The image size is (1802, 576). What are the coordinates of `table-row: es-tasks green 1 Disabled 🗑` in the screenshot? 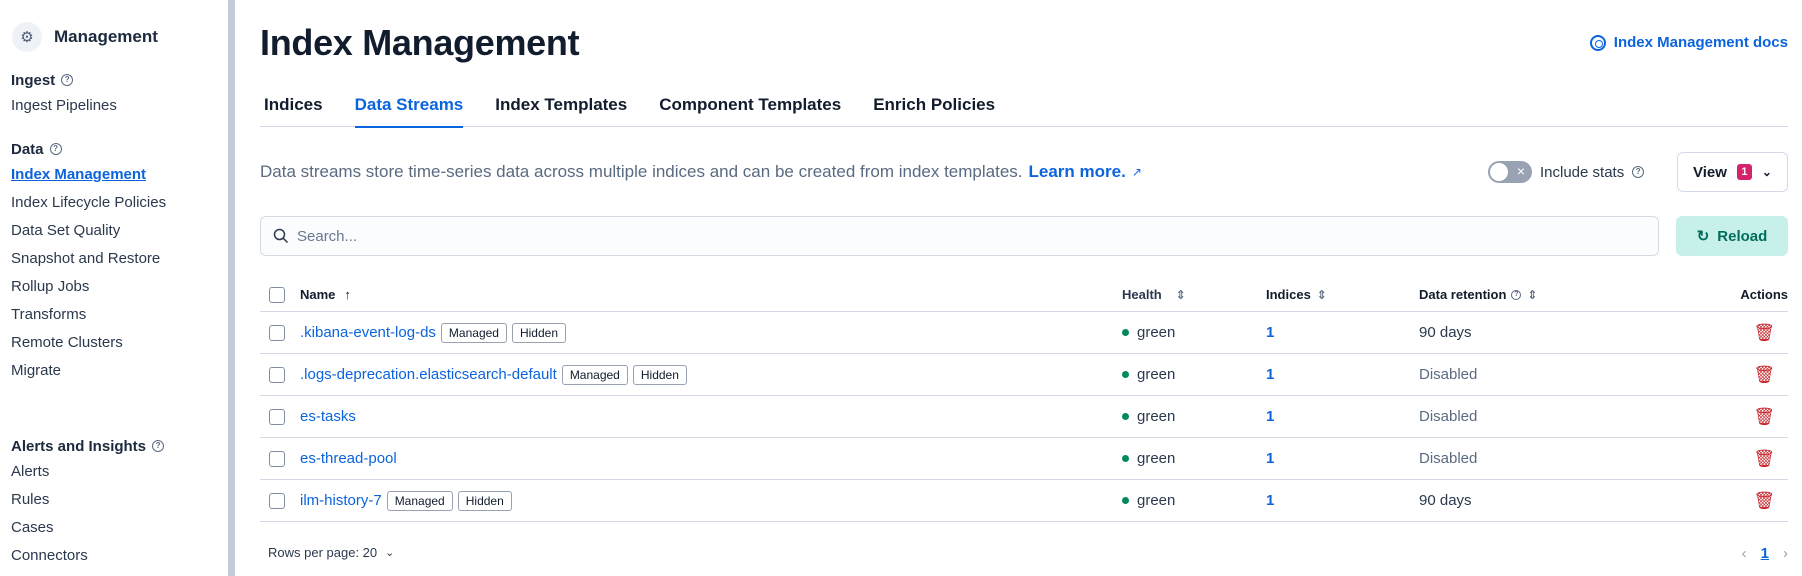 It's located at (1024, 417).